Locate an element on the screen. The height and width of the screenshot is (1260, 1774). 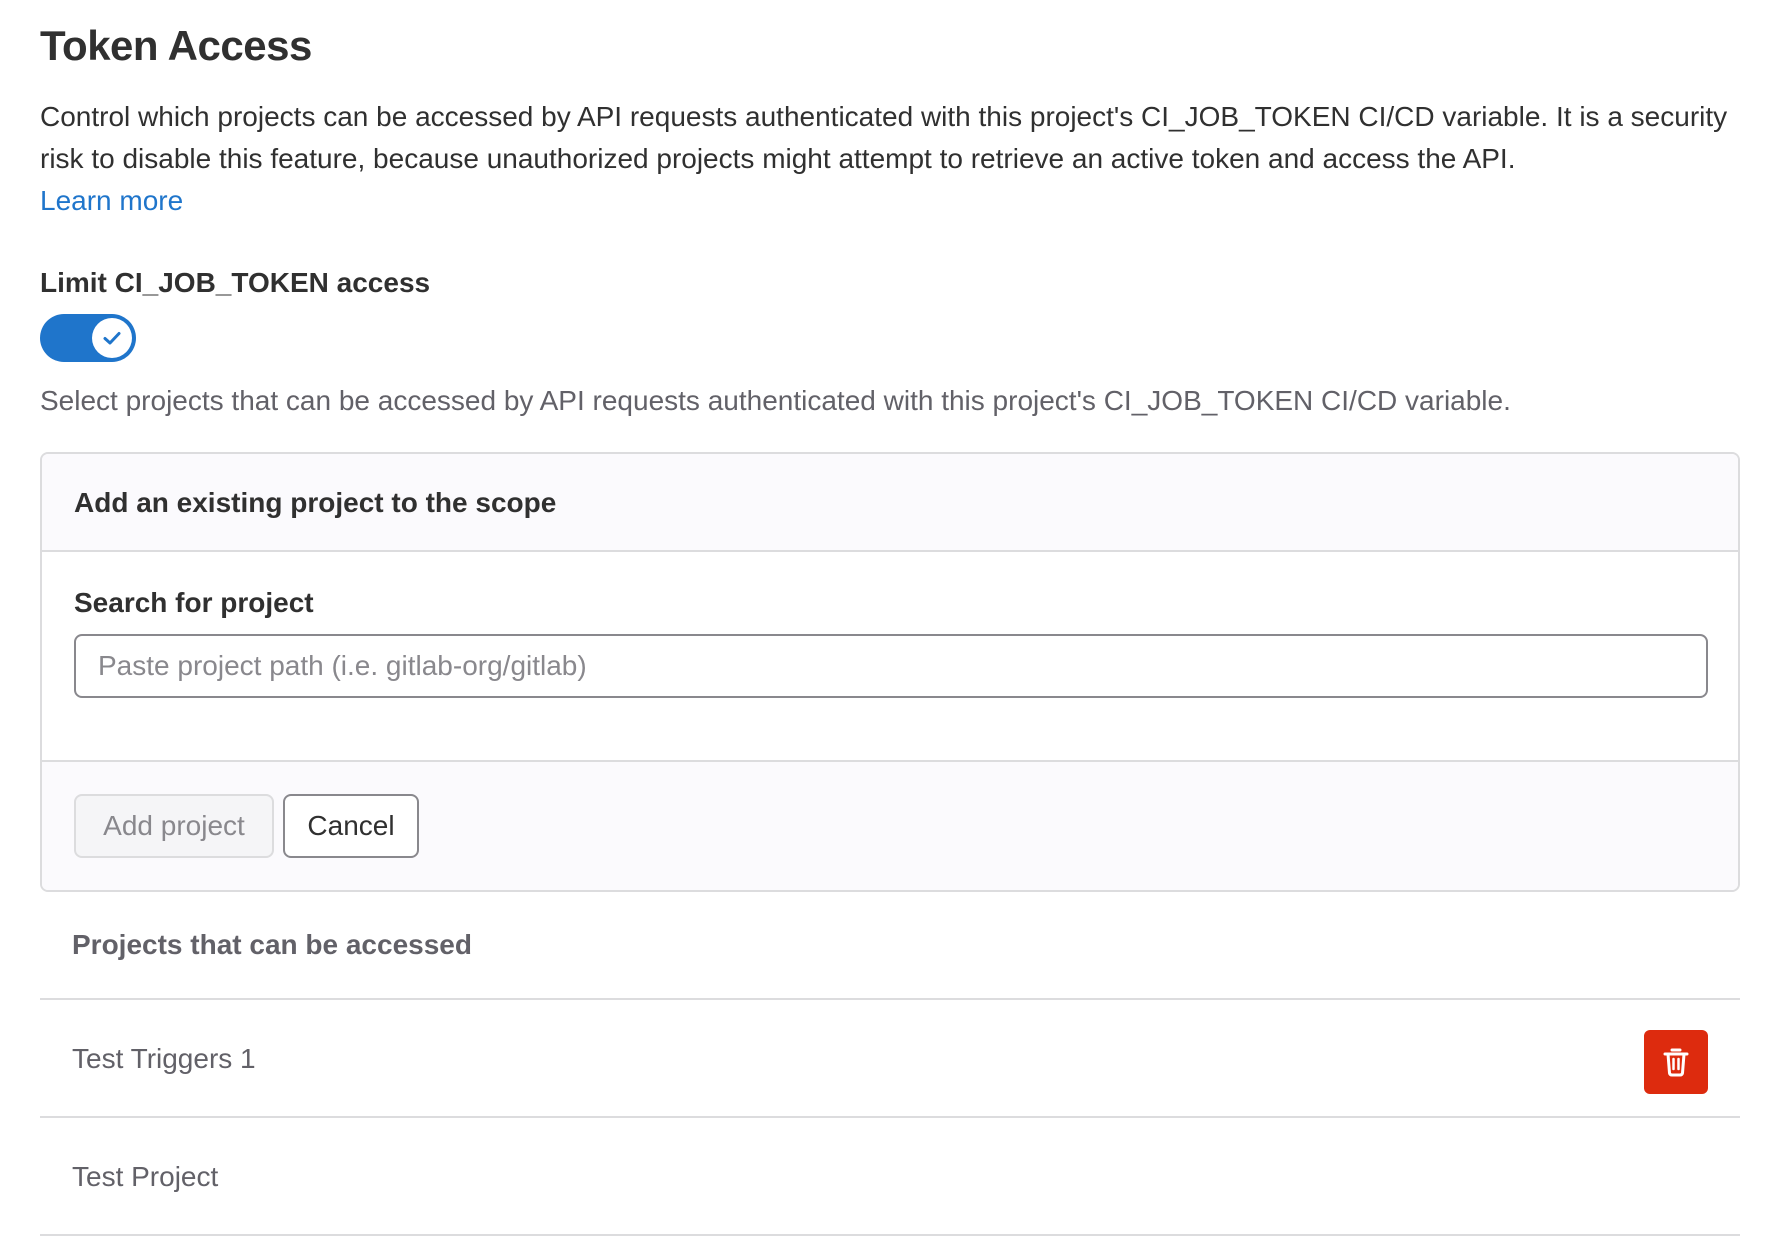
card-footer: Add project Cancel is located at coordinates (890, 825).